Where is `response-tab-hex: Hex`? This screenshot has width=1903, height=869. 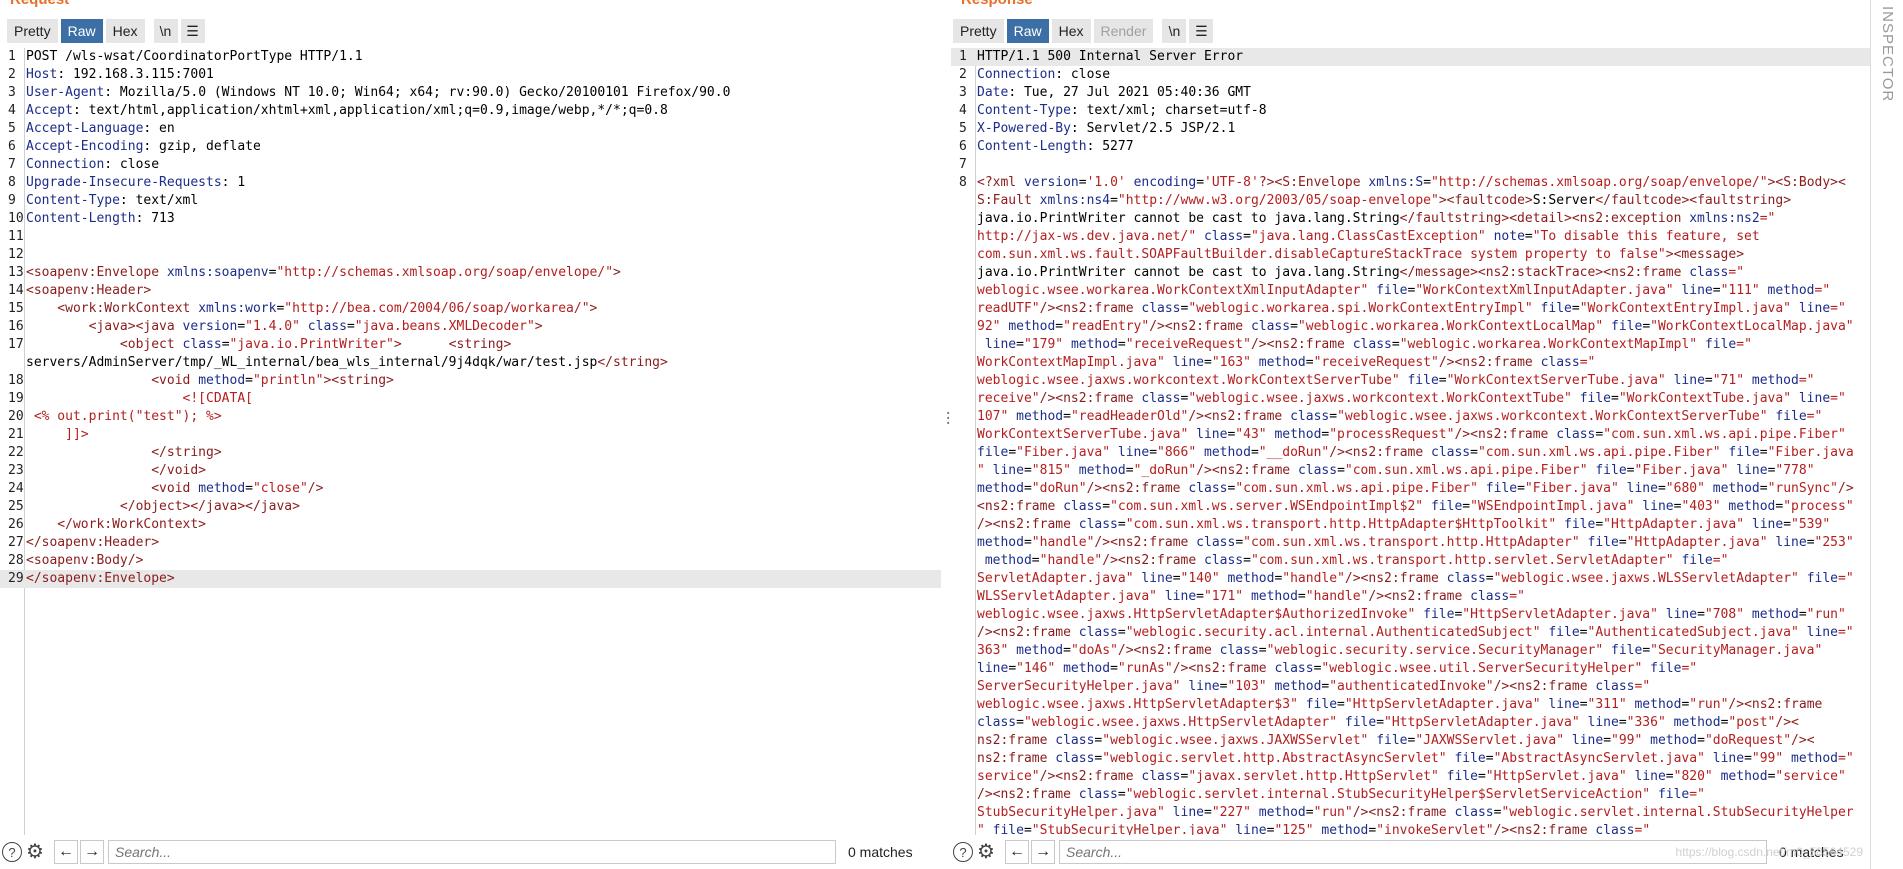
response-tab-hex: Hex is located at coordinates (1071, 31).